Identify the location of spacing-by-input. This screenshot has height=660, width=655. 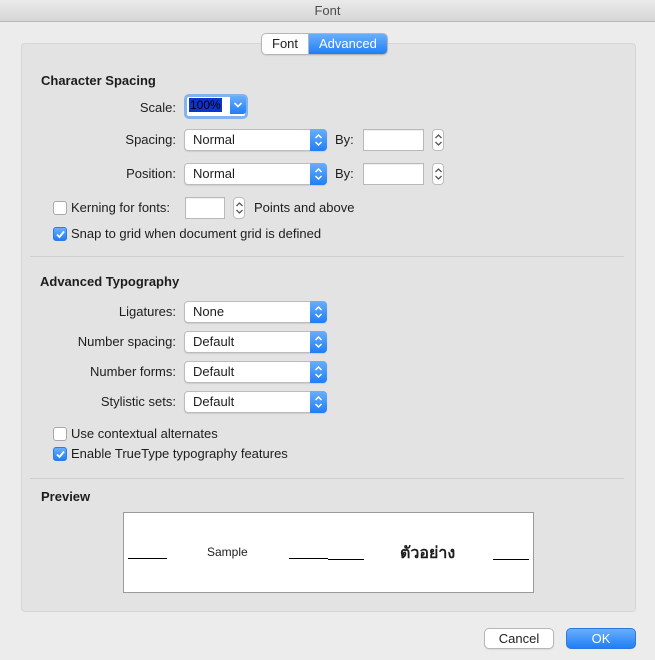
(393, 140).